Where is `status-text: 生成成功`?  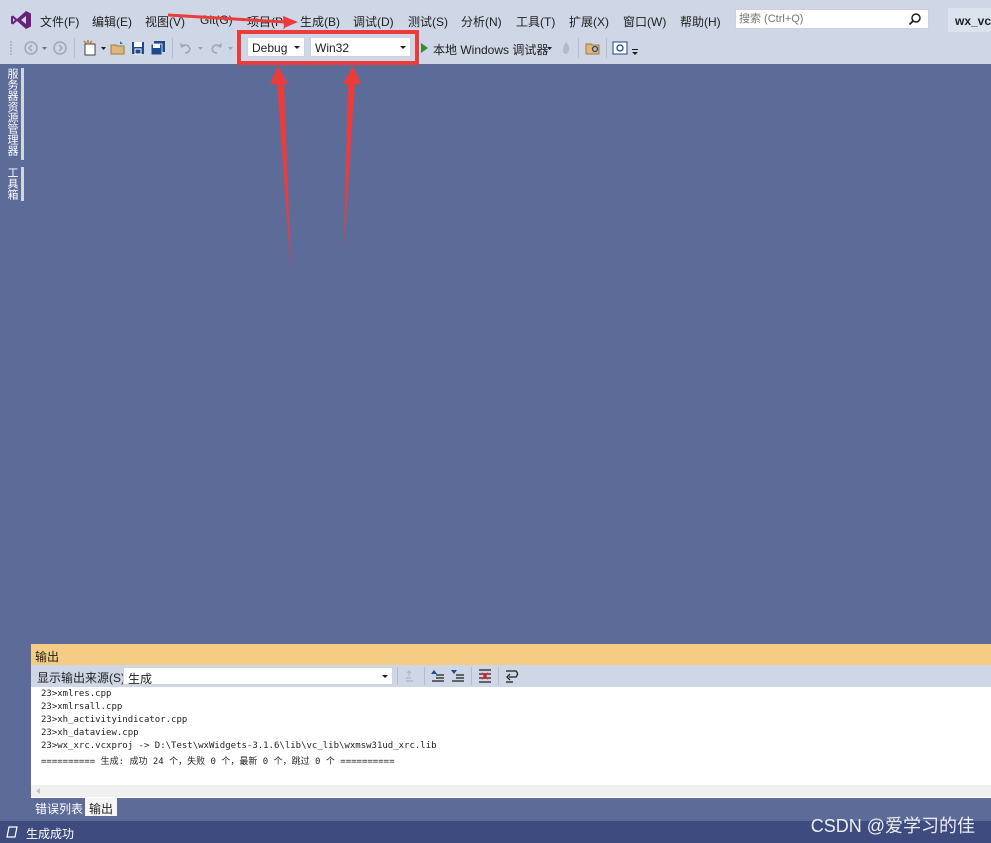 status-text: 生成成功 is located at coordinates (50, 834).